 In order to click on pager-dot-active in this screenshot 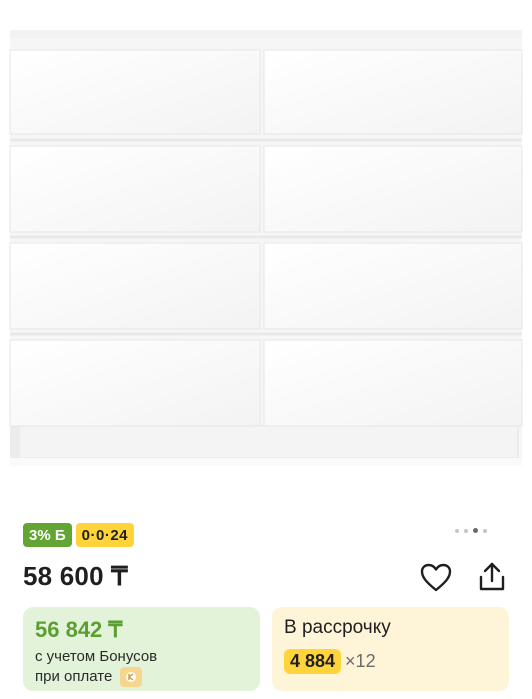, I will do `click(475, 530)`.